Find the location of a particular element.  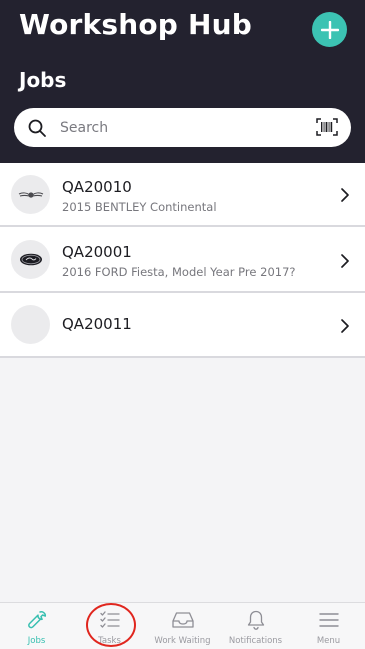

tab-label: Work Waiting is located at coordinates (182, 641).